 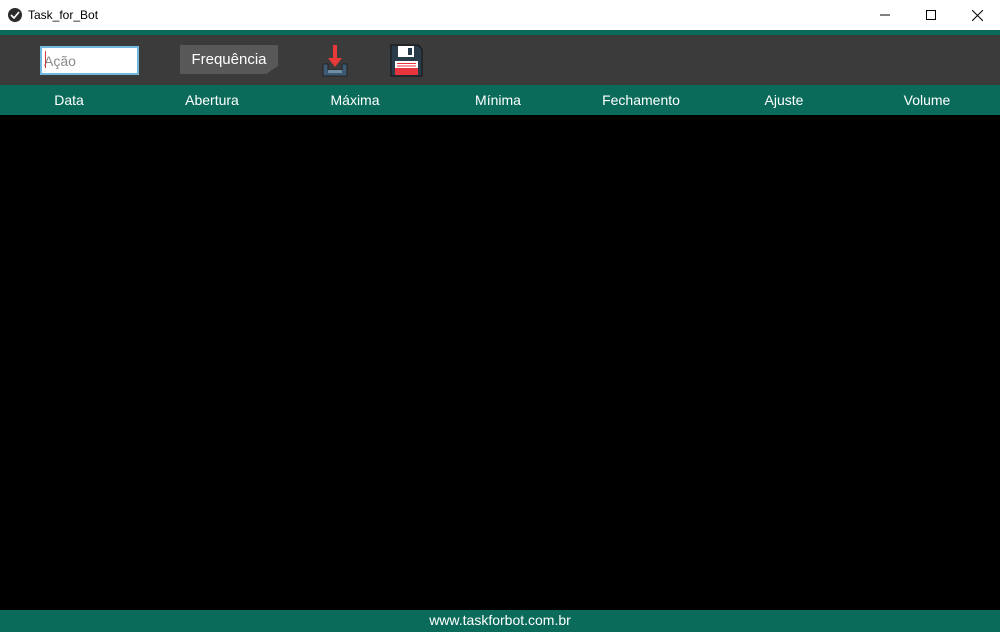 I want to click on download-icon, so click(x=335, y=61).